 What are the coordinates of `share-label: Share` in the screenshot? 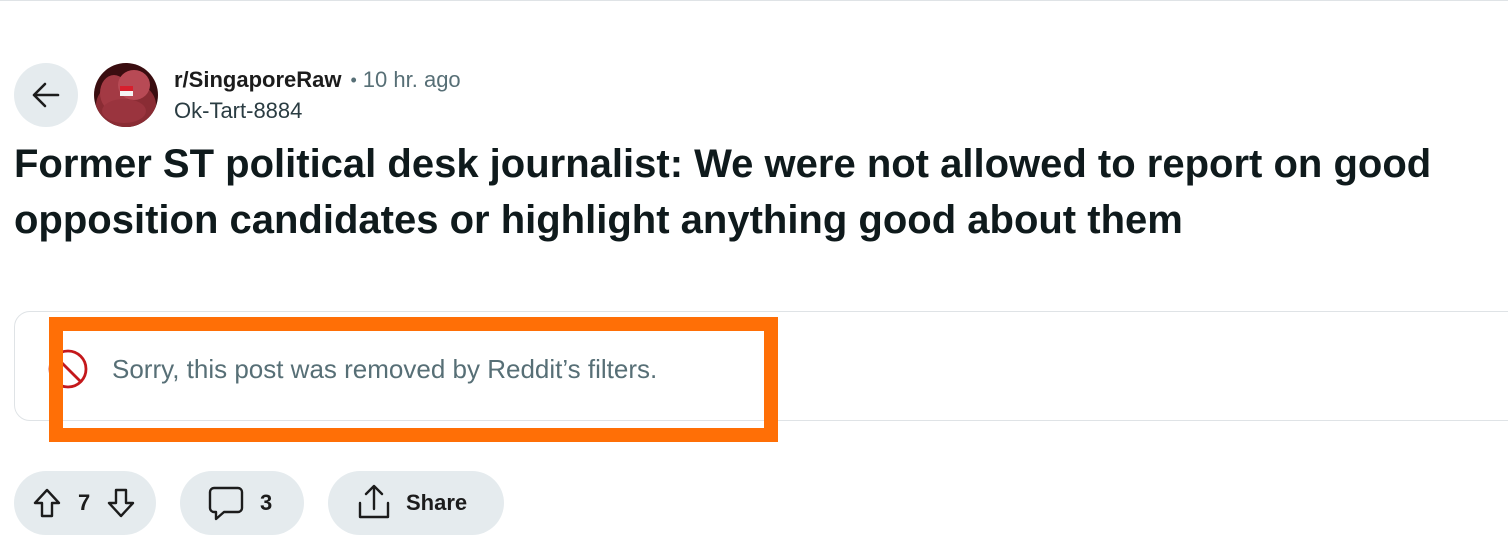 It's located at (437, 502).